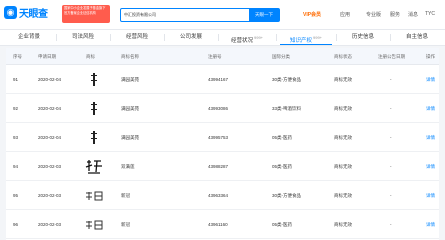  What do you see at coordinates (413, 14) in the screenshot?
I see `nav-messages: 消息` at bounding box center [413, 14].